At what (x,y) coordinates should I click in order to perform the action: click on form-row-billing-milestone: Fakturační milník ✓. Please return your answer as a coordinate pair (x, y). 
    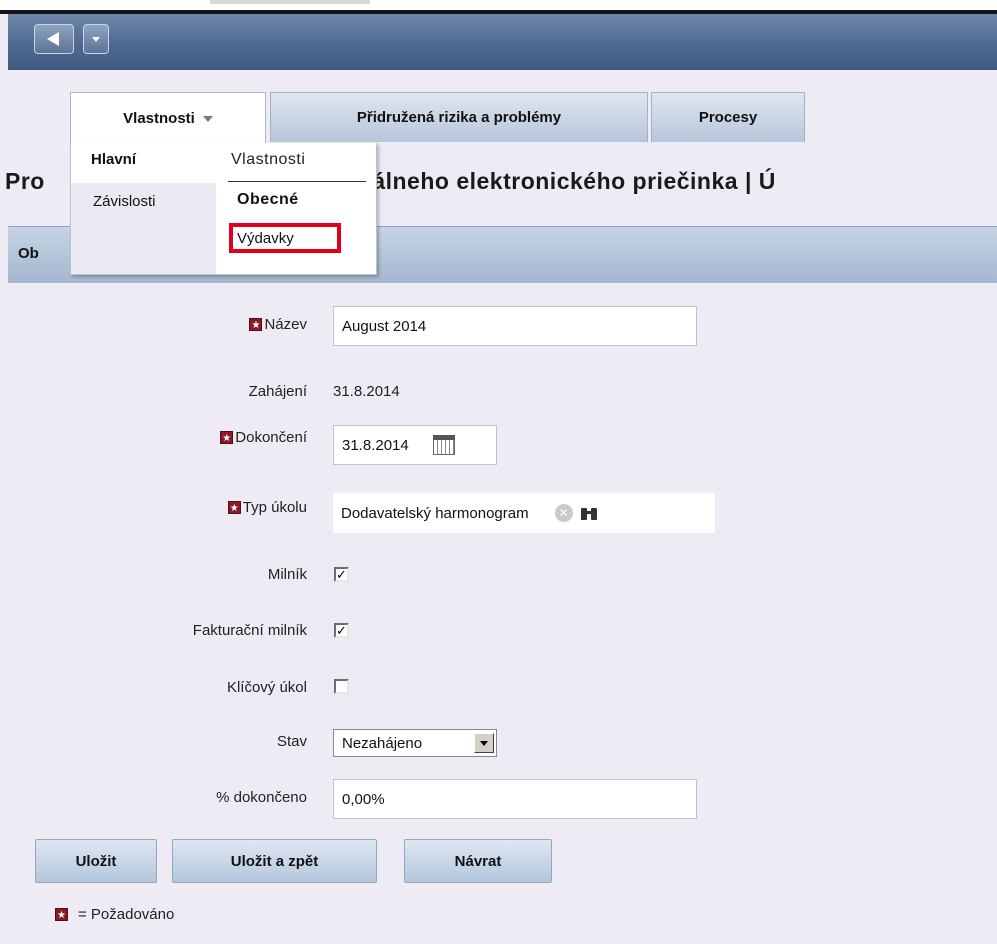
    Looking at the image, I should click on (498, 638).